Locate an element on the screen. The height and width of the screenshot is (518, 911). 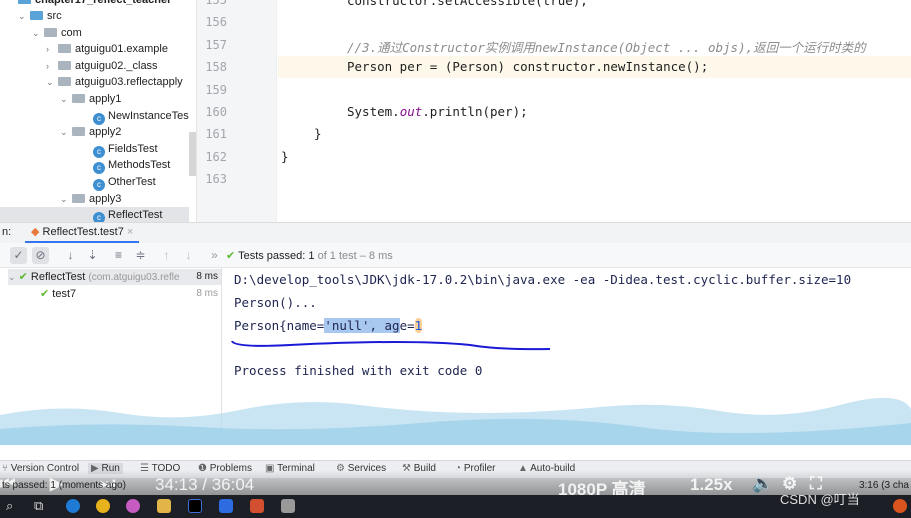
line-number: 157 is located at coordinates (216, 44).